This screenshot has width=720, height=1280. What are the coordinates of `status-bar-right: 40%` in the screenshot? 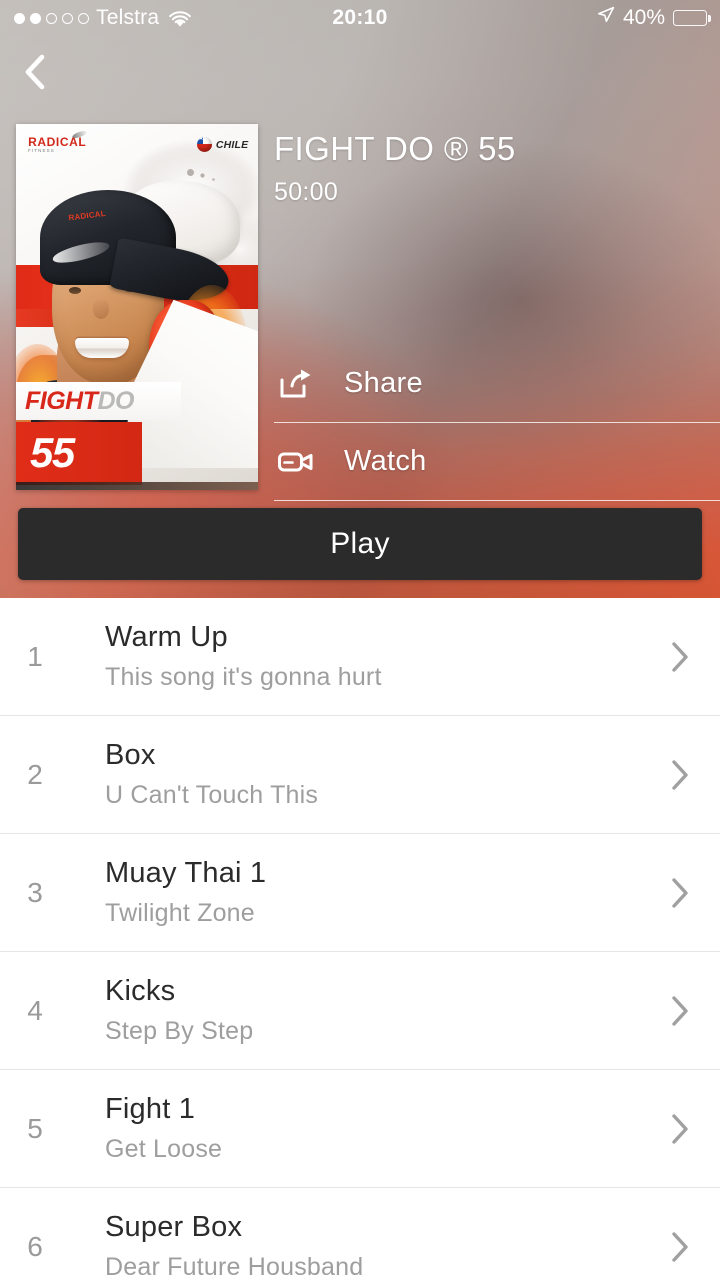 It's located at (658, 18).